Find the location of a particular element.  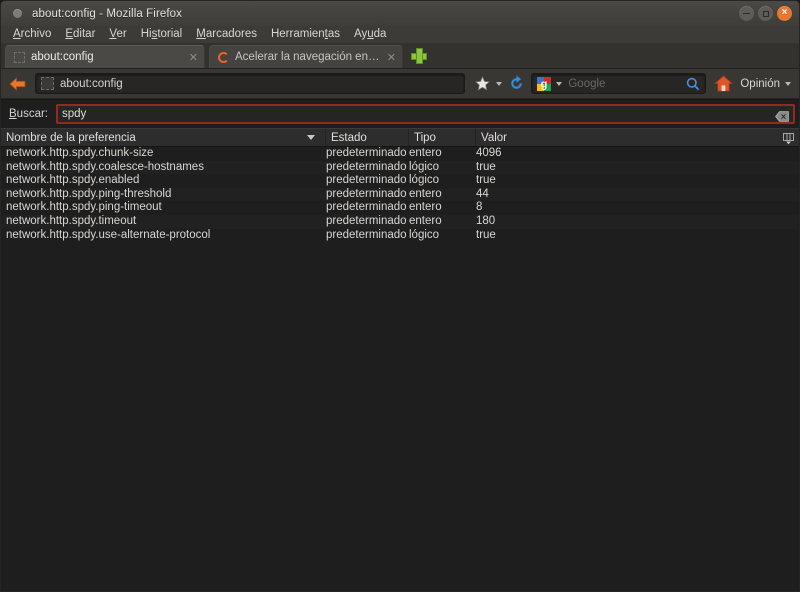

url-bar: about:config is located at coordinates (250, 83).